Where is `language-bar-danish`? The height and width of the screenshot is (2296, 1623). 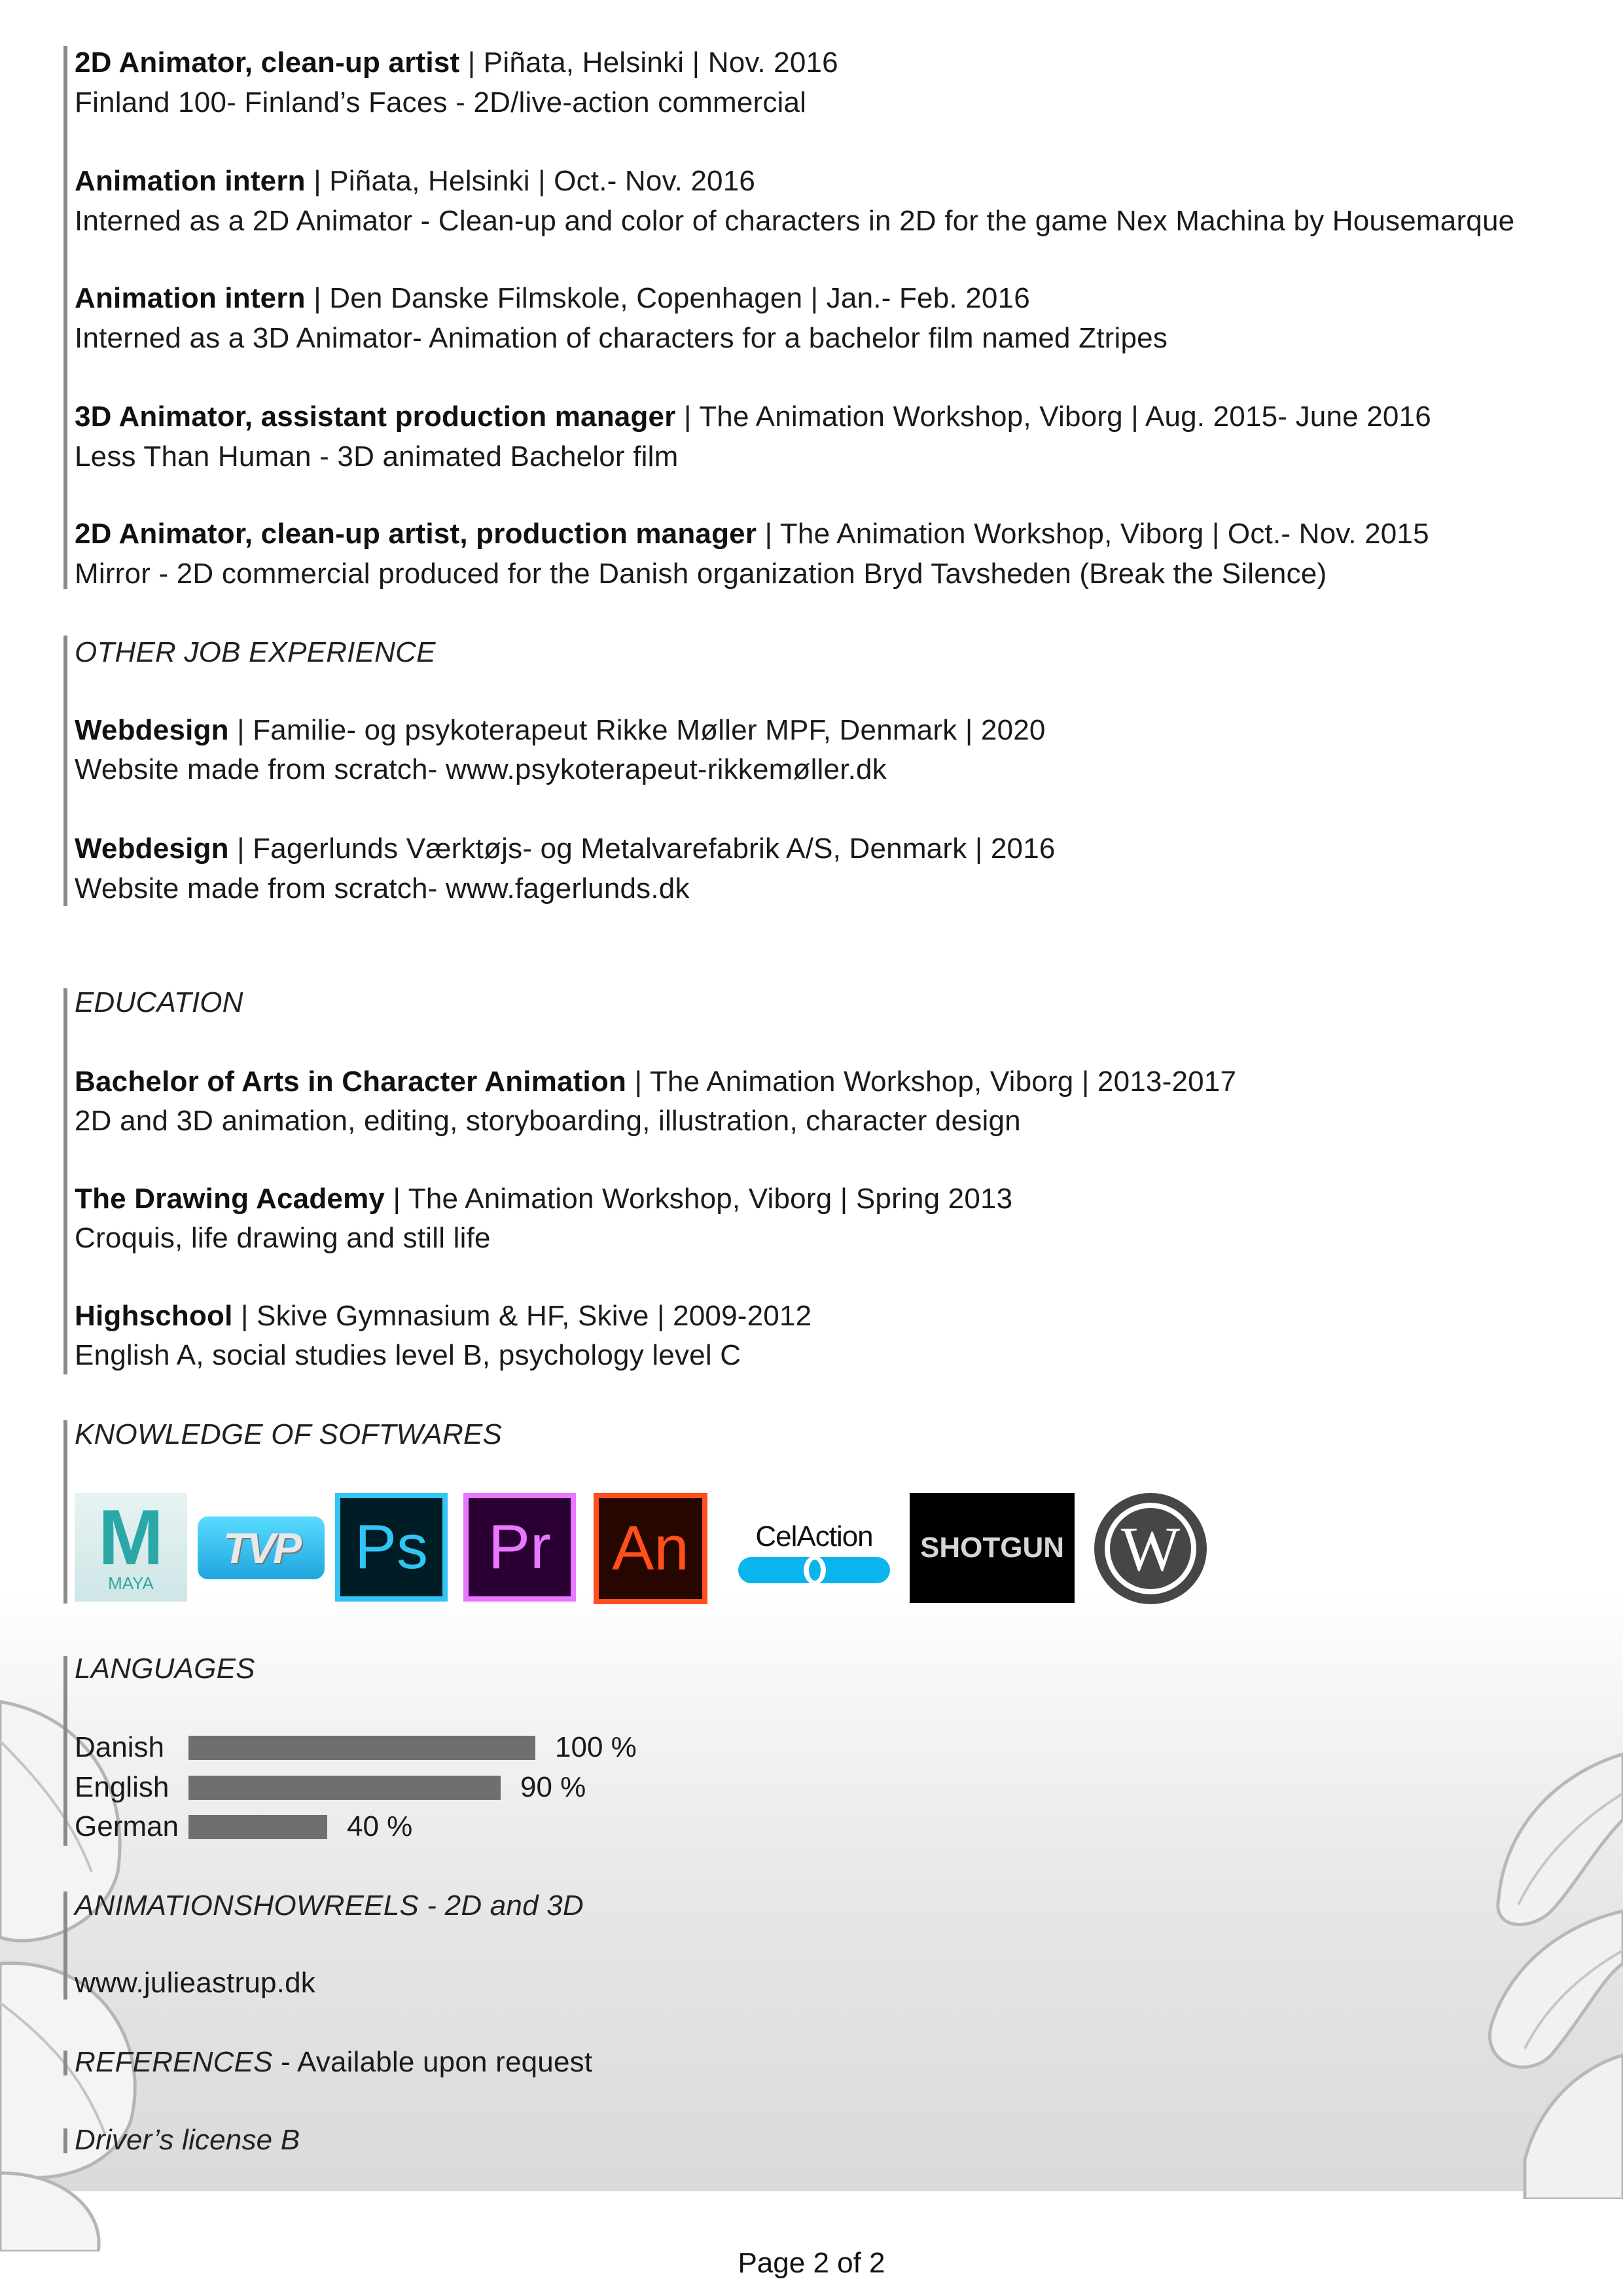
language-bar-danish is located at coordinates (362, 1748).